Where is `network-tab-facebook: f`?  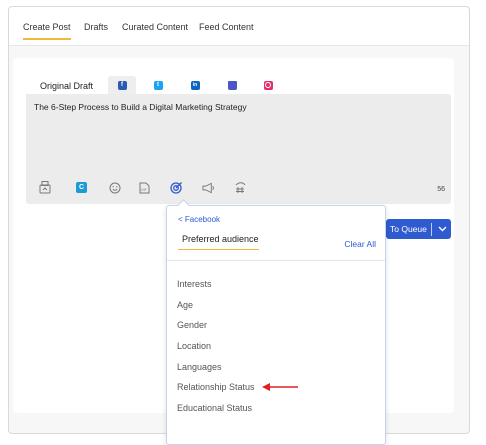 network-tab-facebook: f is located at coordinates (122, 85).